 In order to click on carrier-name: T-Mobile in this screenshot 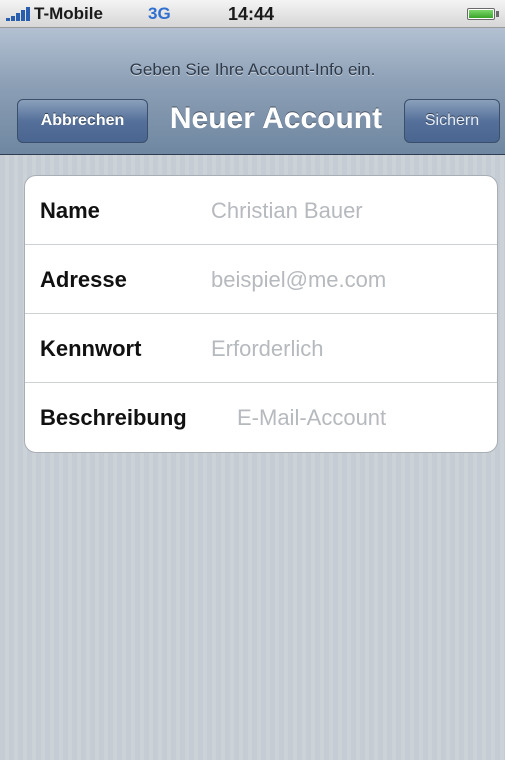, I will do `click(68, 13)`.